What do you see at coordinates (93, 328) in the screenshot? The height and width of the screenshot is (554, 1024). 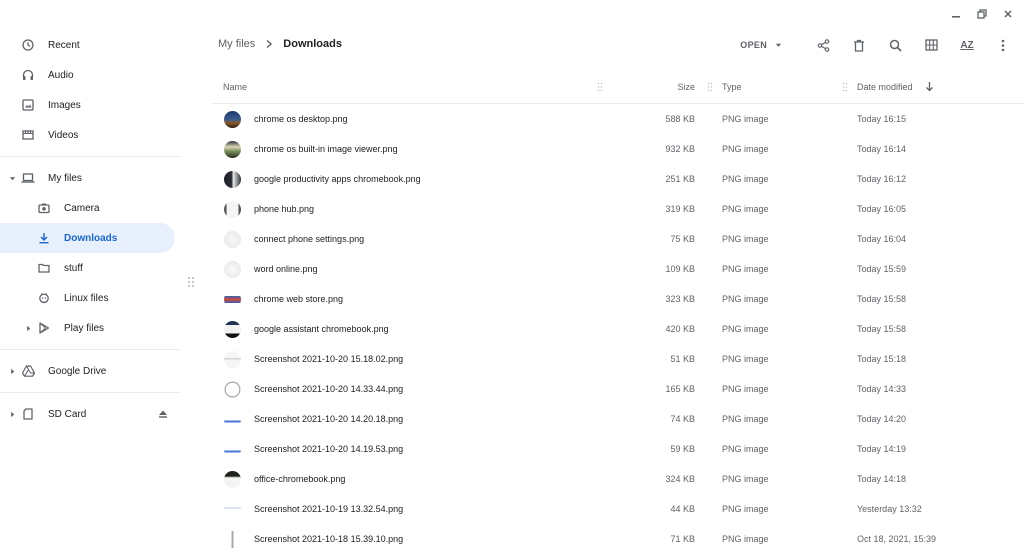 I see `sidebar-item-play-files: Play files` at bounding box center [93, 328].